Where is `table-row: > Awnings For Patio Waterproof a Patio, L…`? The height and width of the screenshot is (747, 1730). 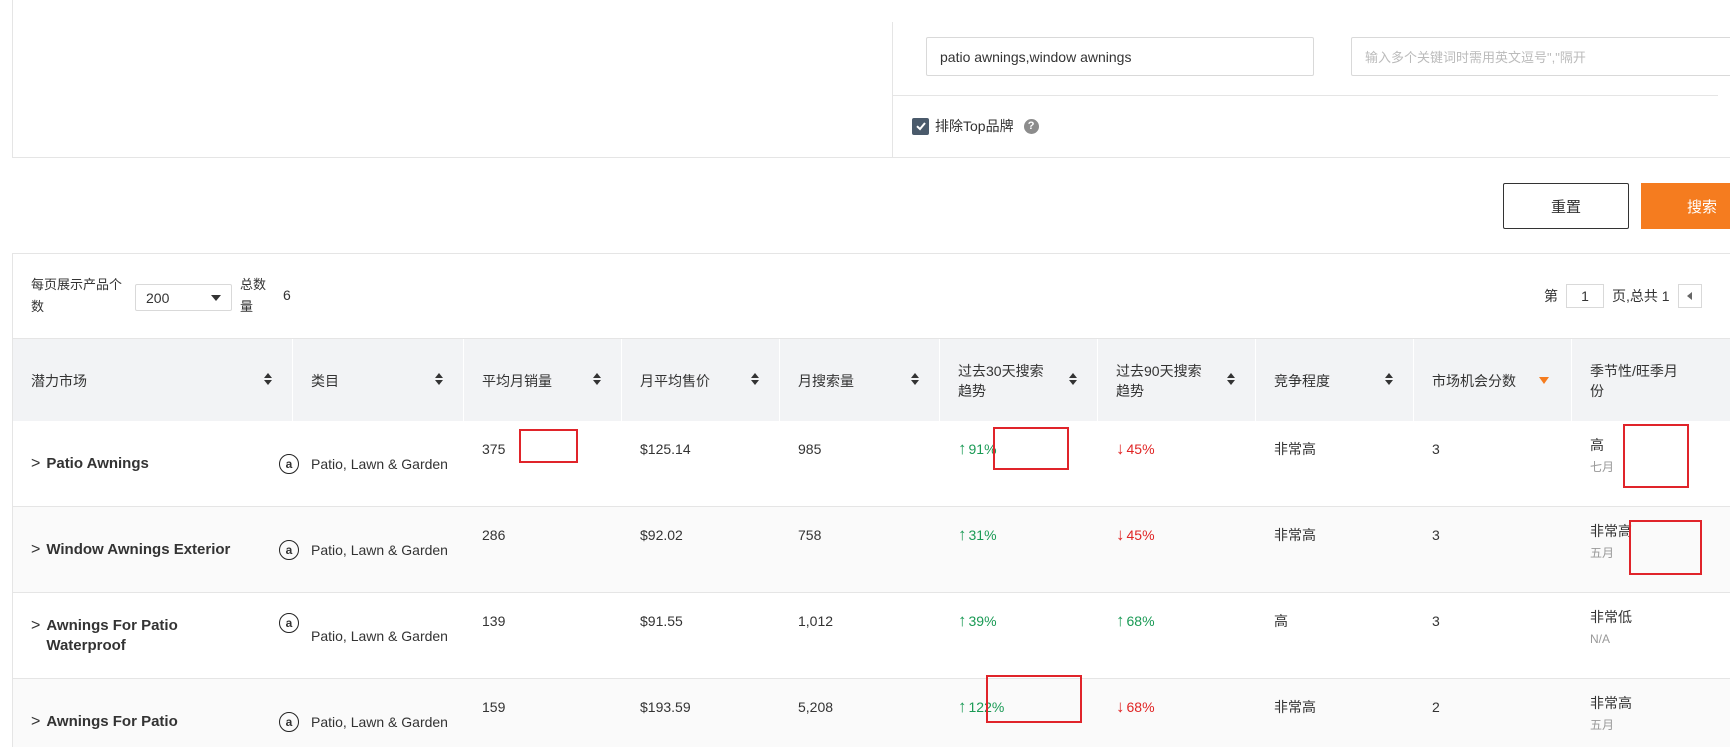 table-row: > Awnings For Patio Waterproof a Patio, L… is located at coordinates (871, 636).